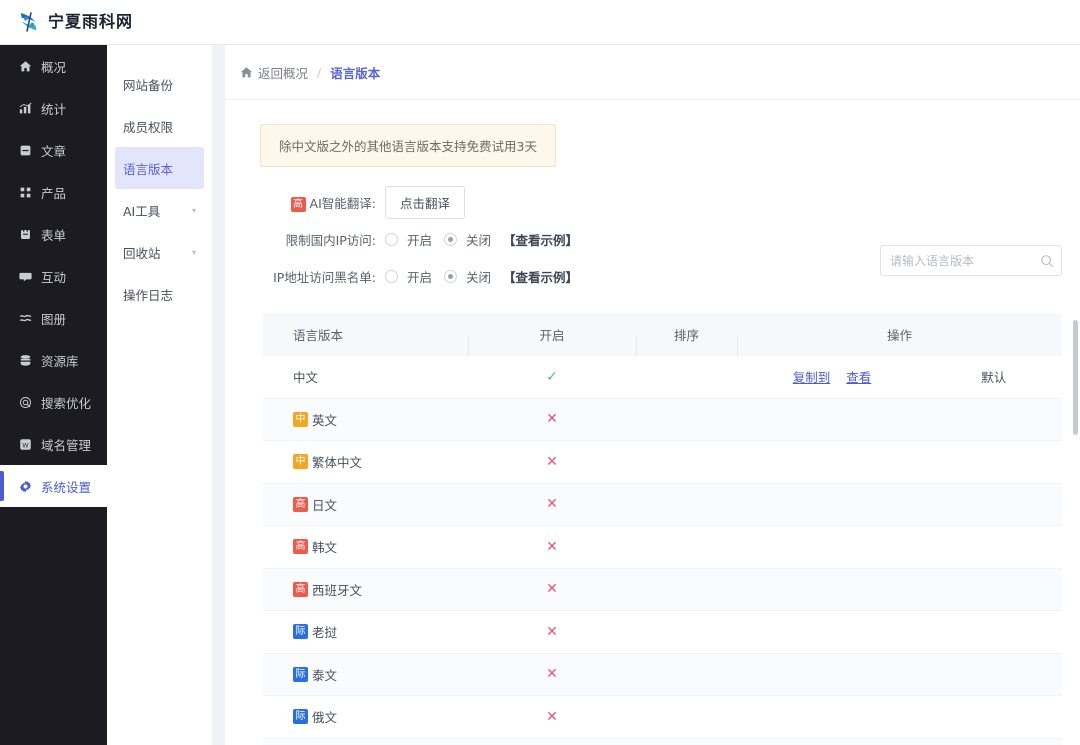 The width and height of the screenshot is (1080, 745). I want to click on sidebar-item-label: 概况, so click(54, 67).